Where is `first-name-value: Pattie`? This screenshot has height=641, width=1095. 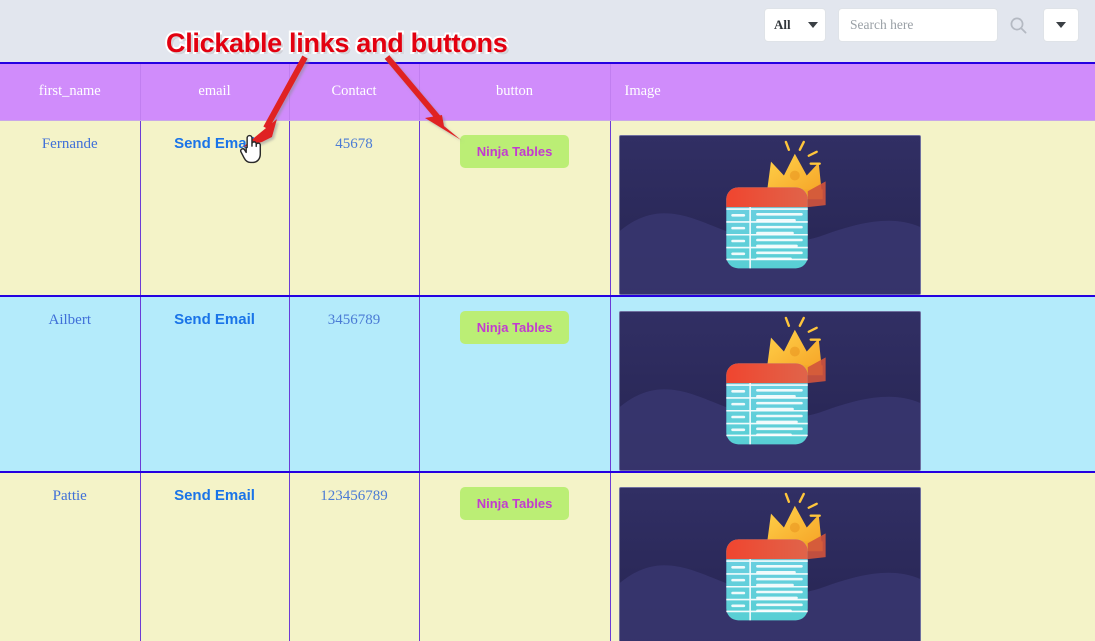
first-name-value: Pattie is located at coordinates (69, 495).